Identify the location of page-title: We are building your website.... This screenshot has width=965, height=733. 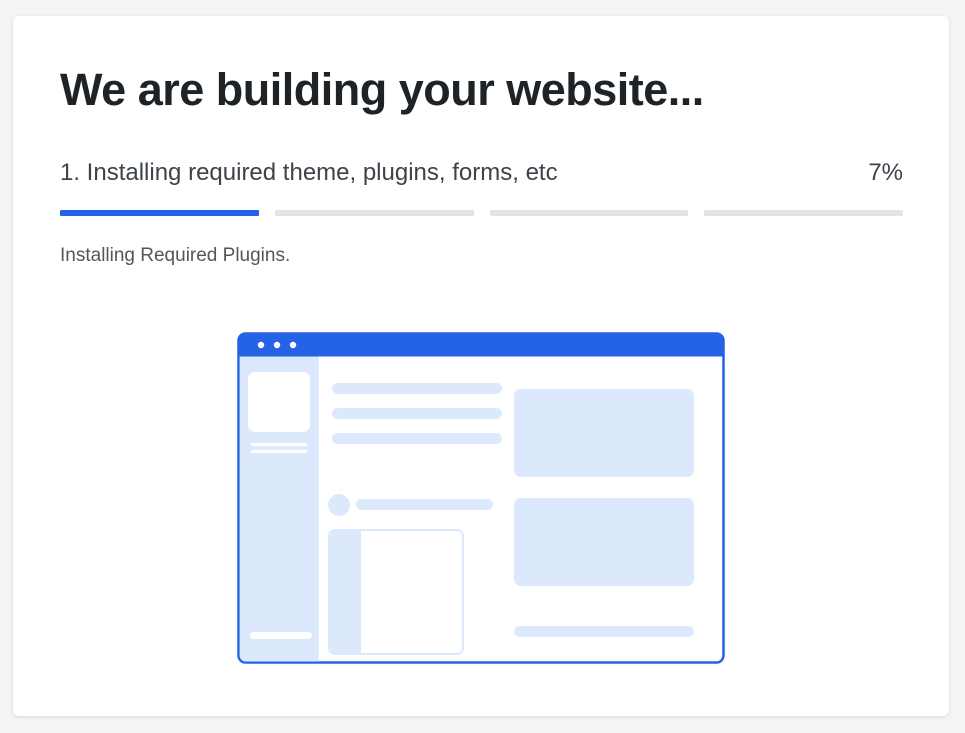
(382, 89).